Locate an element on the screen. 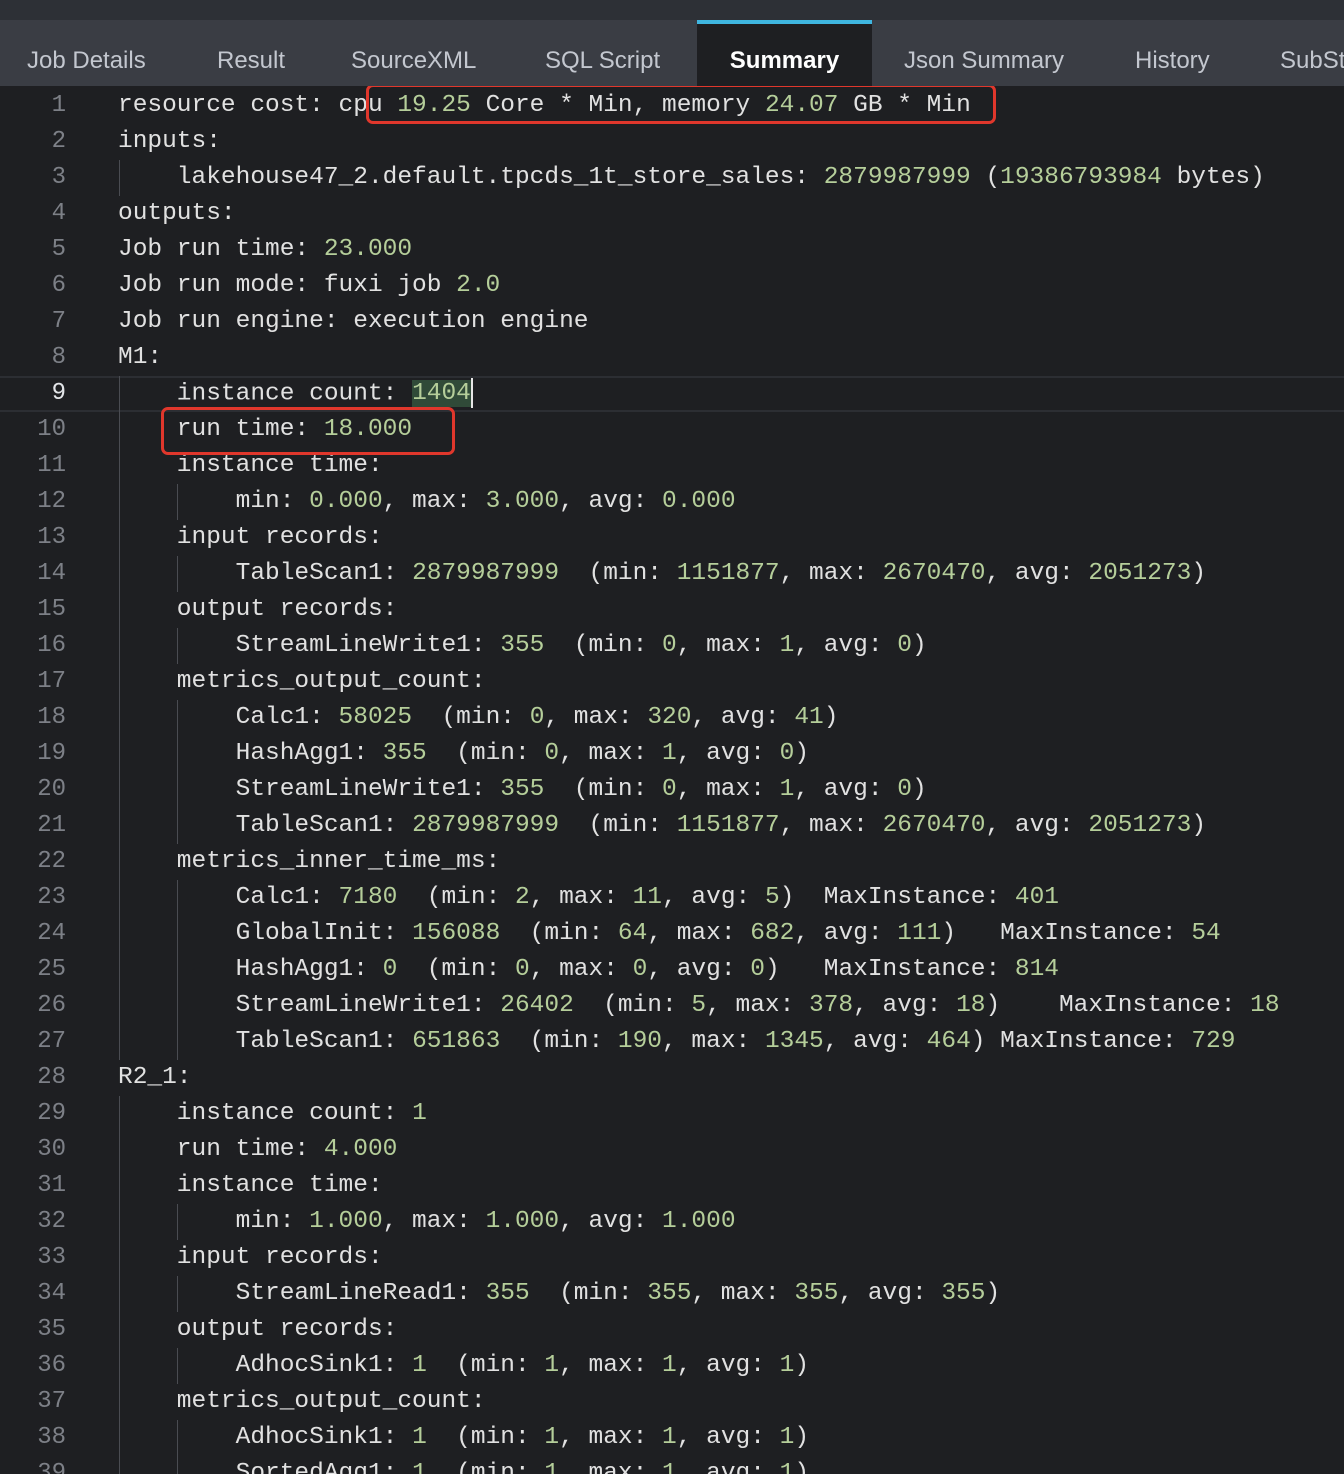 This screenshot has height=1474, width=1344. code-line: 35 output records: is located at coordinates (672, 1330).